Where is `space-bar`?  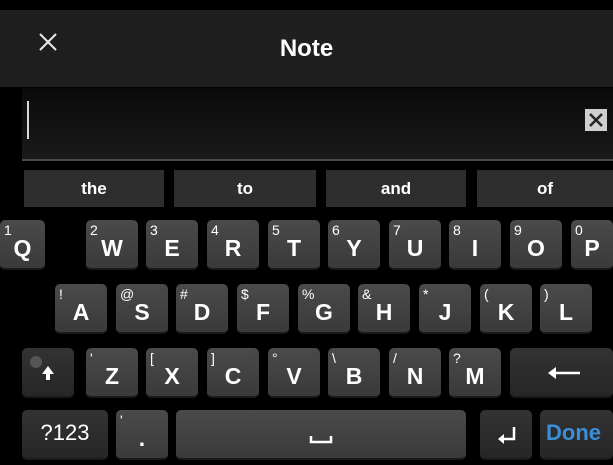 space-bar is located at coordinates (321, 435).